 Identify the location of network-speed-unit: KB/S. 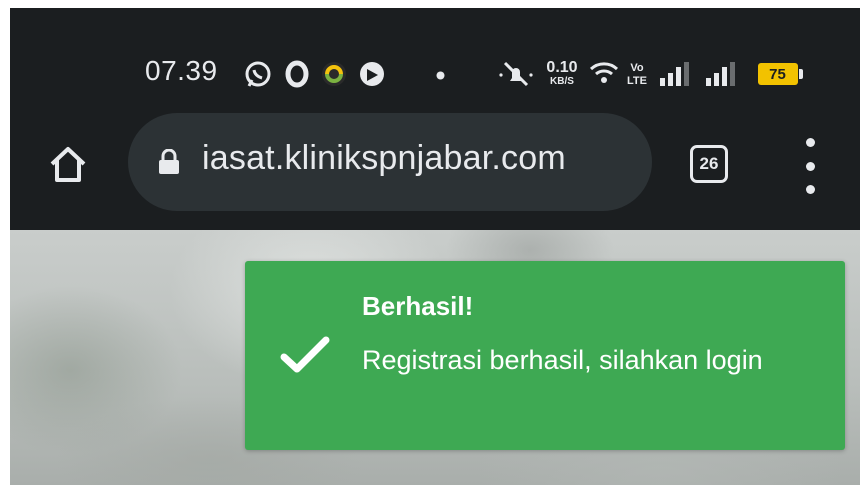
(562, 81).